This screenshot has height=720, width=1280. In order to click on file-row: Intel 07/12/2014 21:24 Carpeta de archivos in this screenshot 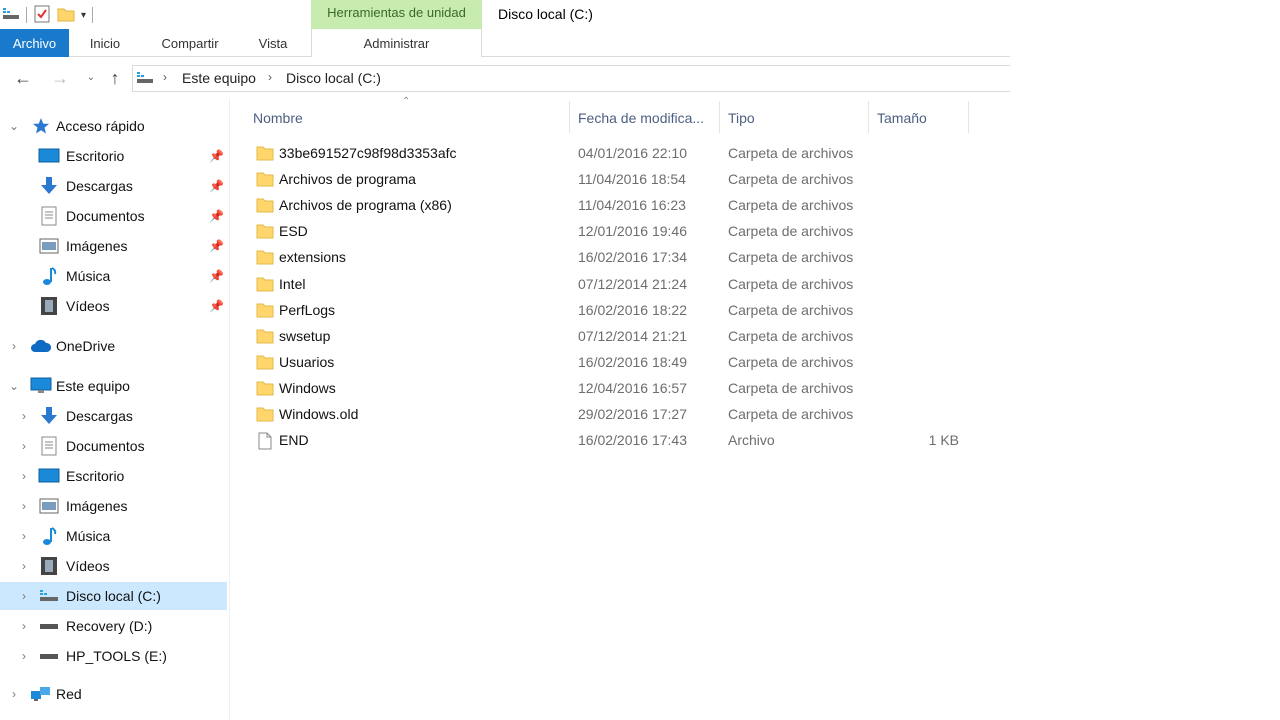, I will do `click(610, 285)`.